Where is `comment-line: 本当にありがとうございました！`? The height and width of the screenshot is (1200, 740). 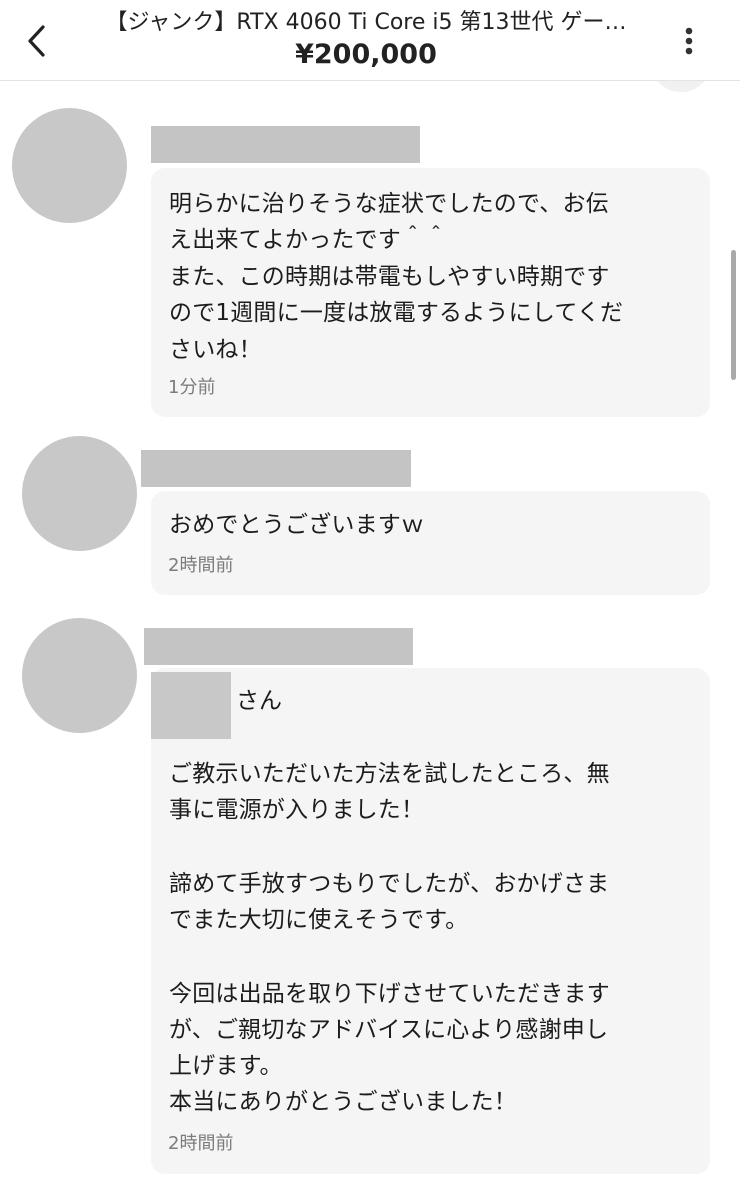
comment-line: 本当にありがとうございました！ is located at coordinates (343, 1102).